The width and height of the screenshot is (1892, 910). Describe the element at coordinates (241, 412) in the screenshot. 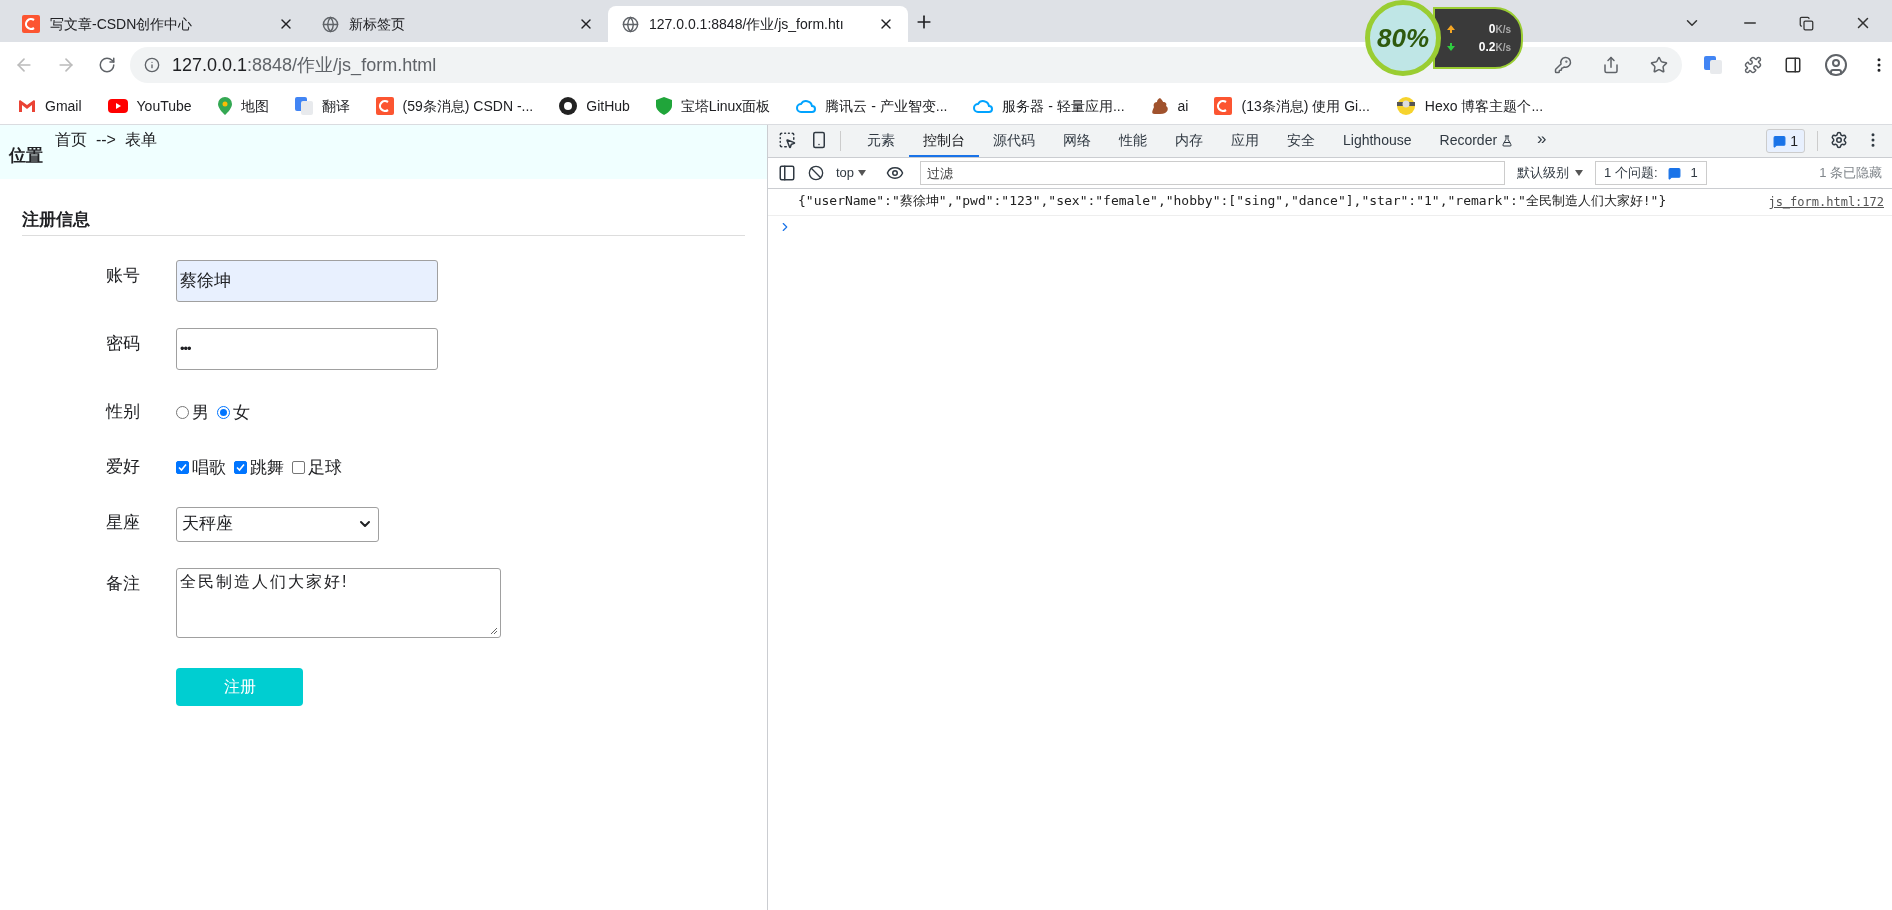

I see `radio-label: 女` at that location.